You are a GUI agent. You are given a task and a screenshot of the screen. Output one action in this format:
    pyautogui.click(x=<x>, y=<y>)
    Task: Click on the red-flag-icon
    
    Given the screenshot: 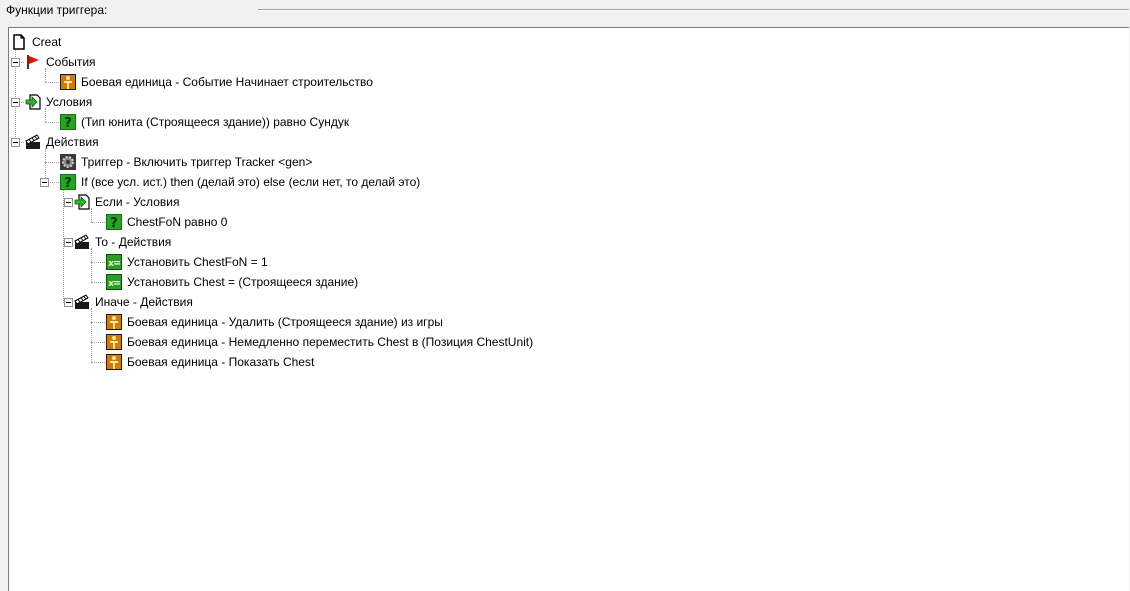 What is the action you would take?
    pyautogui.click(x=33, y=62)
    